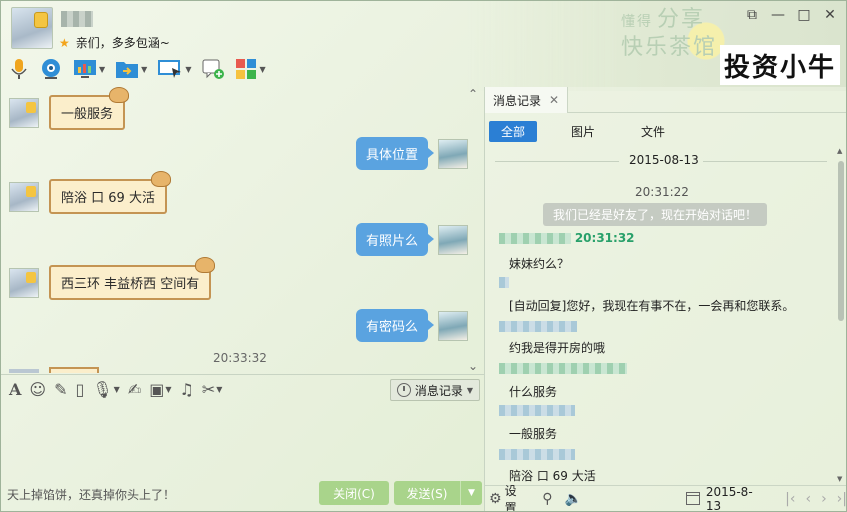  What do you see at coordinates (841, 499) in the screenshot?
I see `last-page-icon: ›|` at bounding box center [841, 499].